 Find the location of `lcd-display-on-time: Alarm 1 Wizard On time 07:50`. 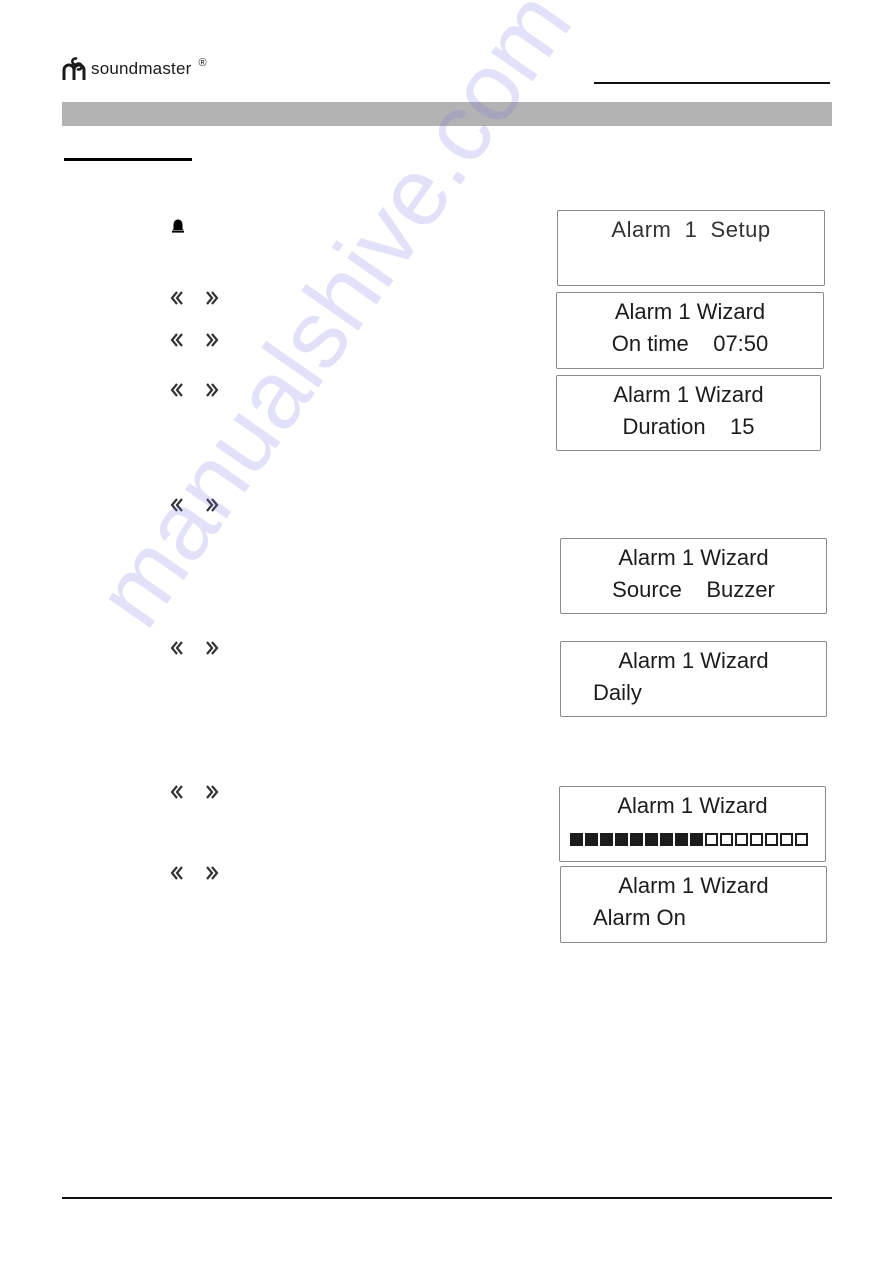

lcd-display-on-time: Alarm 1 Wizard On time 07:50 is located at coordinates (690, 330).